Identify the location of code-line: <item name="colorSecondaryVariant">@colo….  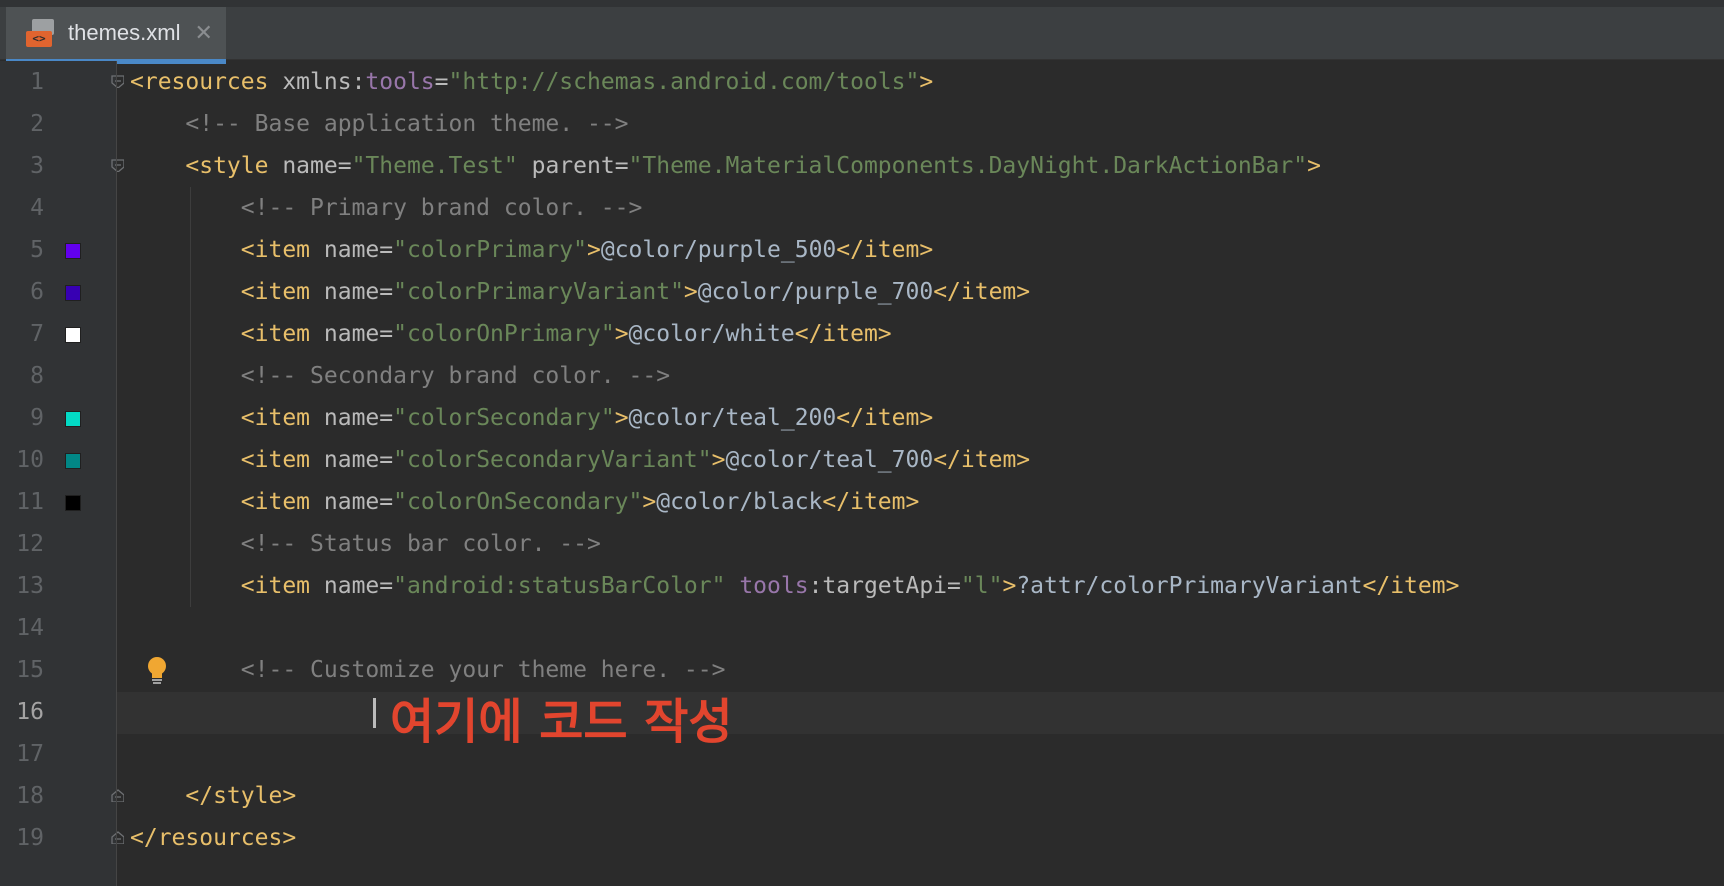
(580, 460).